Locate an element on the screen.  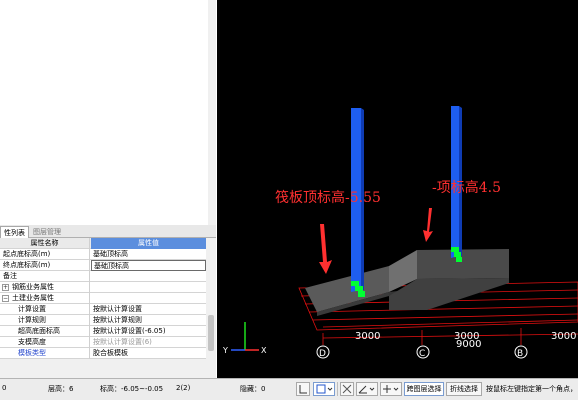
select-box-icon is located at coordinates (324, 389).